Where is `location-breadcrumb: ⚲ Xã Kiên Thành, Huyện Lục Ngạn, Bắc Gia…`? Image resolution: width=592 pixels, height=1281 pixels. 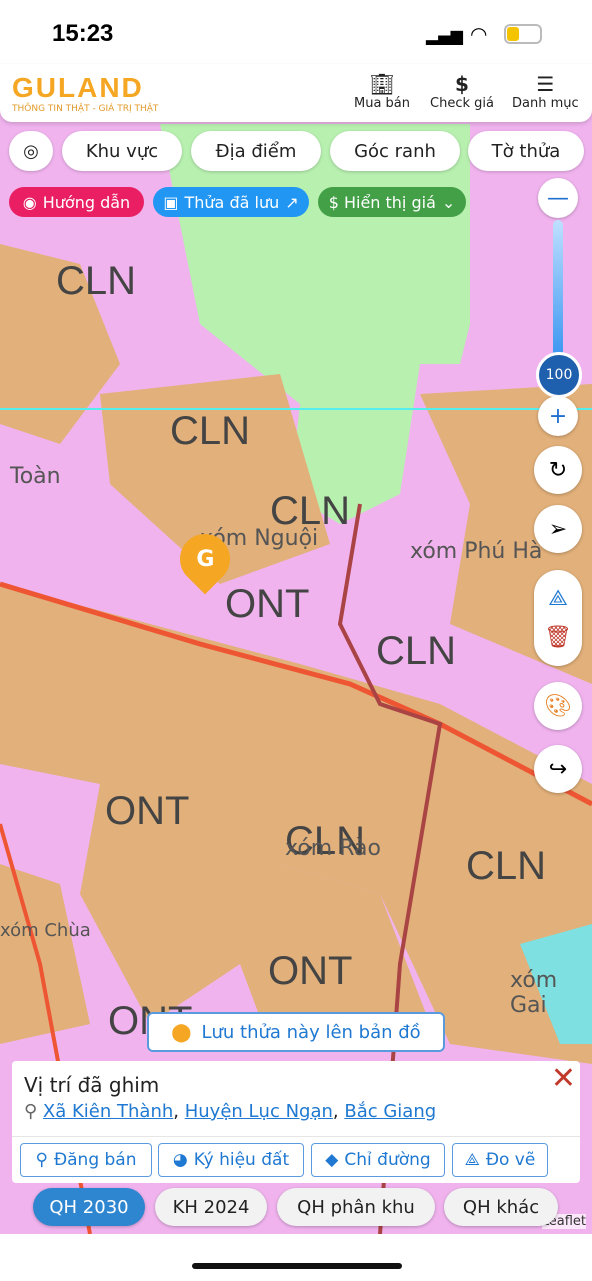 location-breadcrumb: ⚲ Xã Kiên Thành, Huyện Lục Ngạn, Bắc Gia… is located at coordinates (230, 1111).